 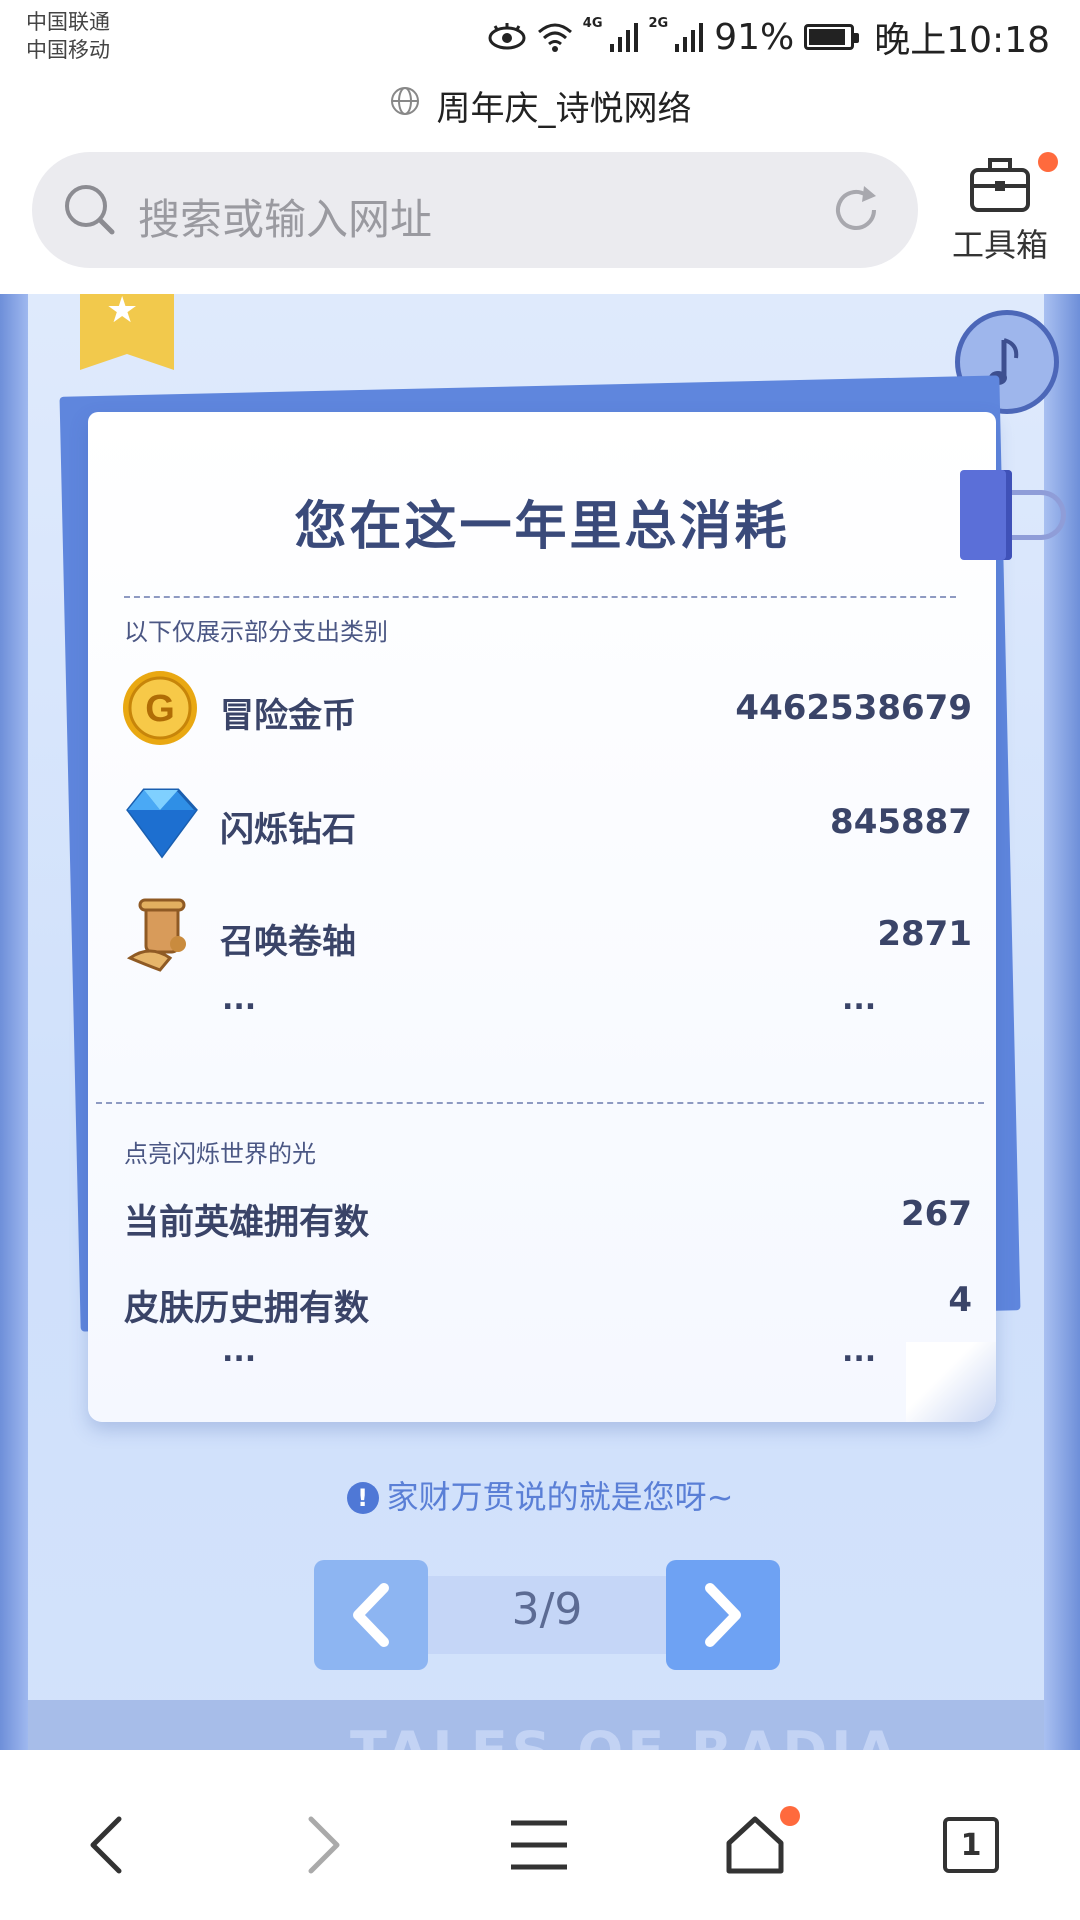 What do you see at coordinates (658, 23) in the screenshot?
I see `net-2g-label: 2G` at bounding box center [658, 23].